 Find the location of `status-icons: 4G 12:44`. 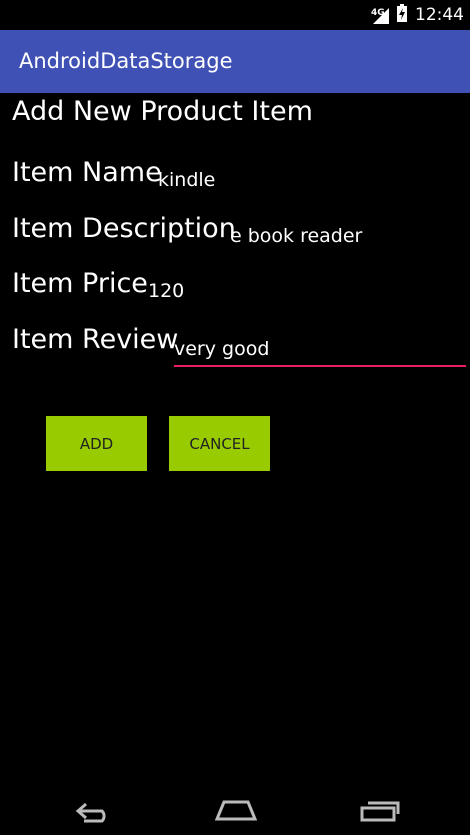

status-icons: 4G 12:44 is located at coordinates (417, 15).